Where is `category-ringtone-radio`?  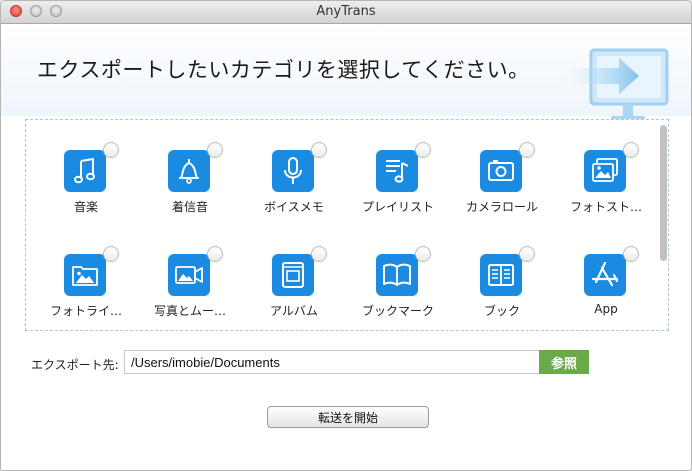 category-ringtone-radio is located at coordinates (215, 150).